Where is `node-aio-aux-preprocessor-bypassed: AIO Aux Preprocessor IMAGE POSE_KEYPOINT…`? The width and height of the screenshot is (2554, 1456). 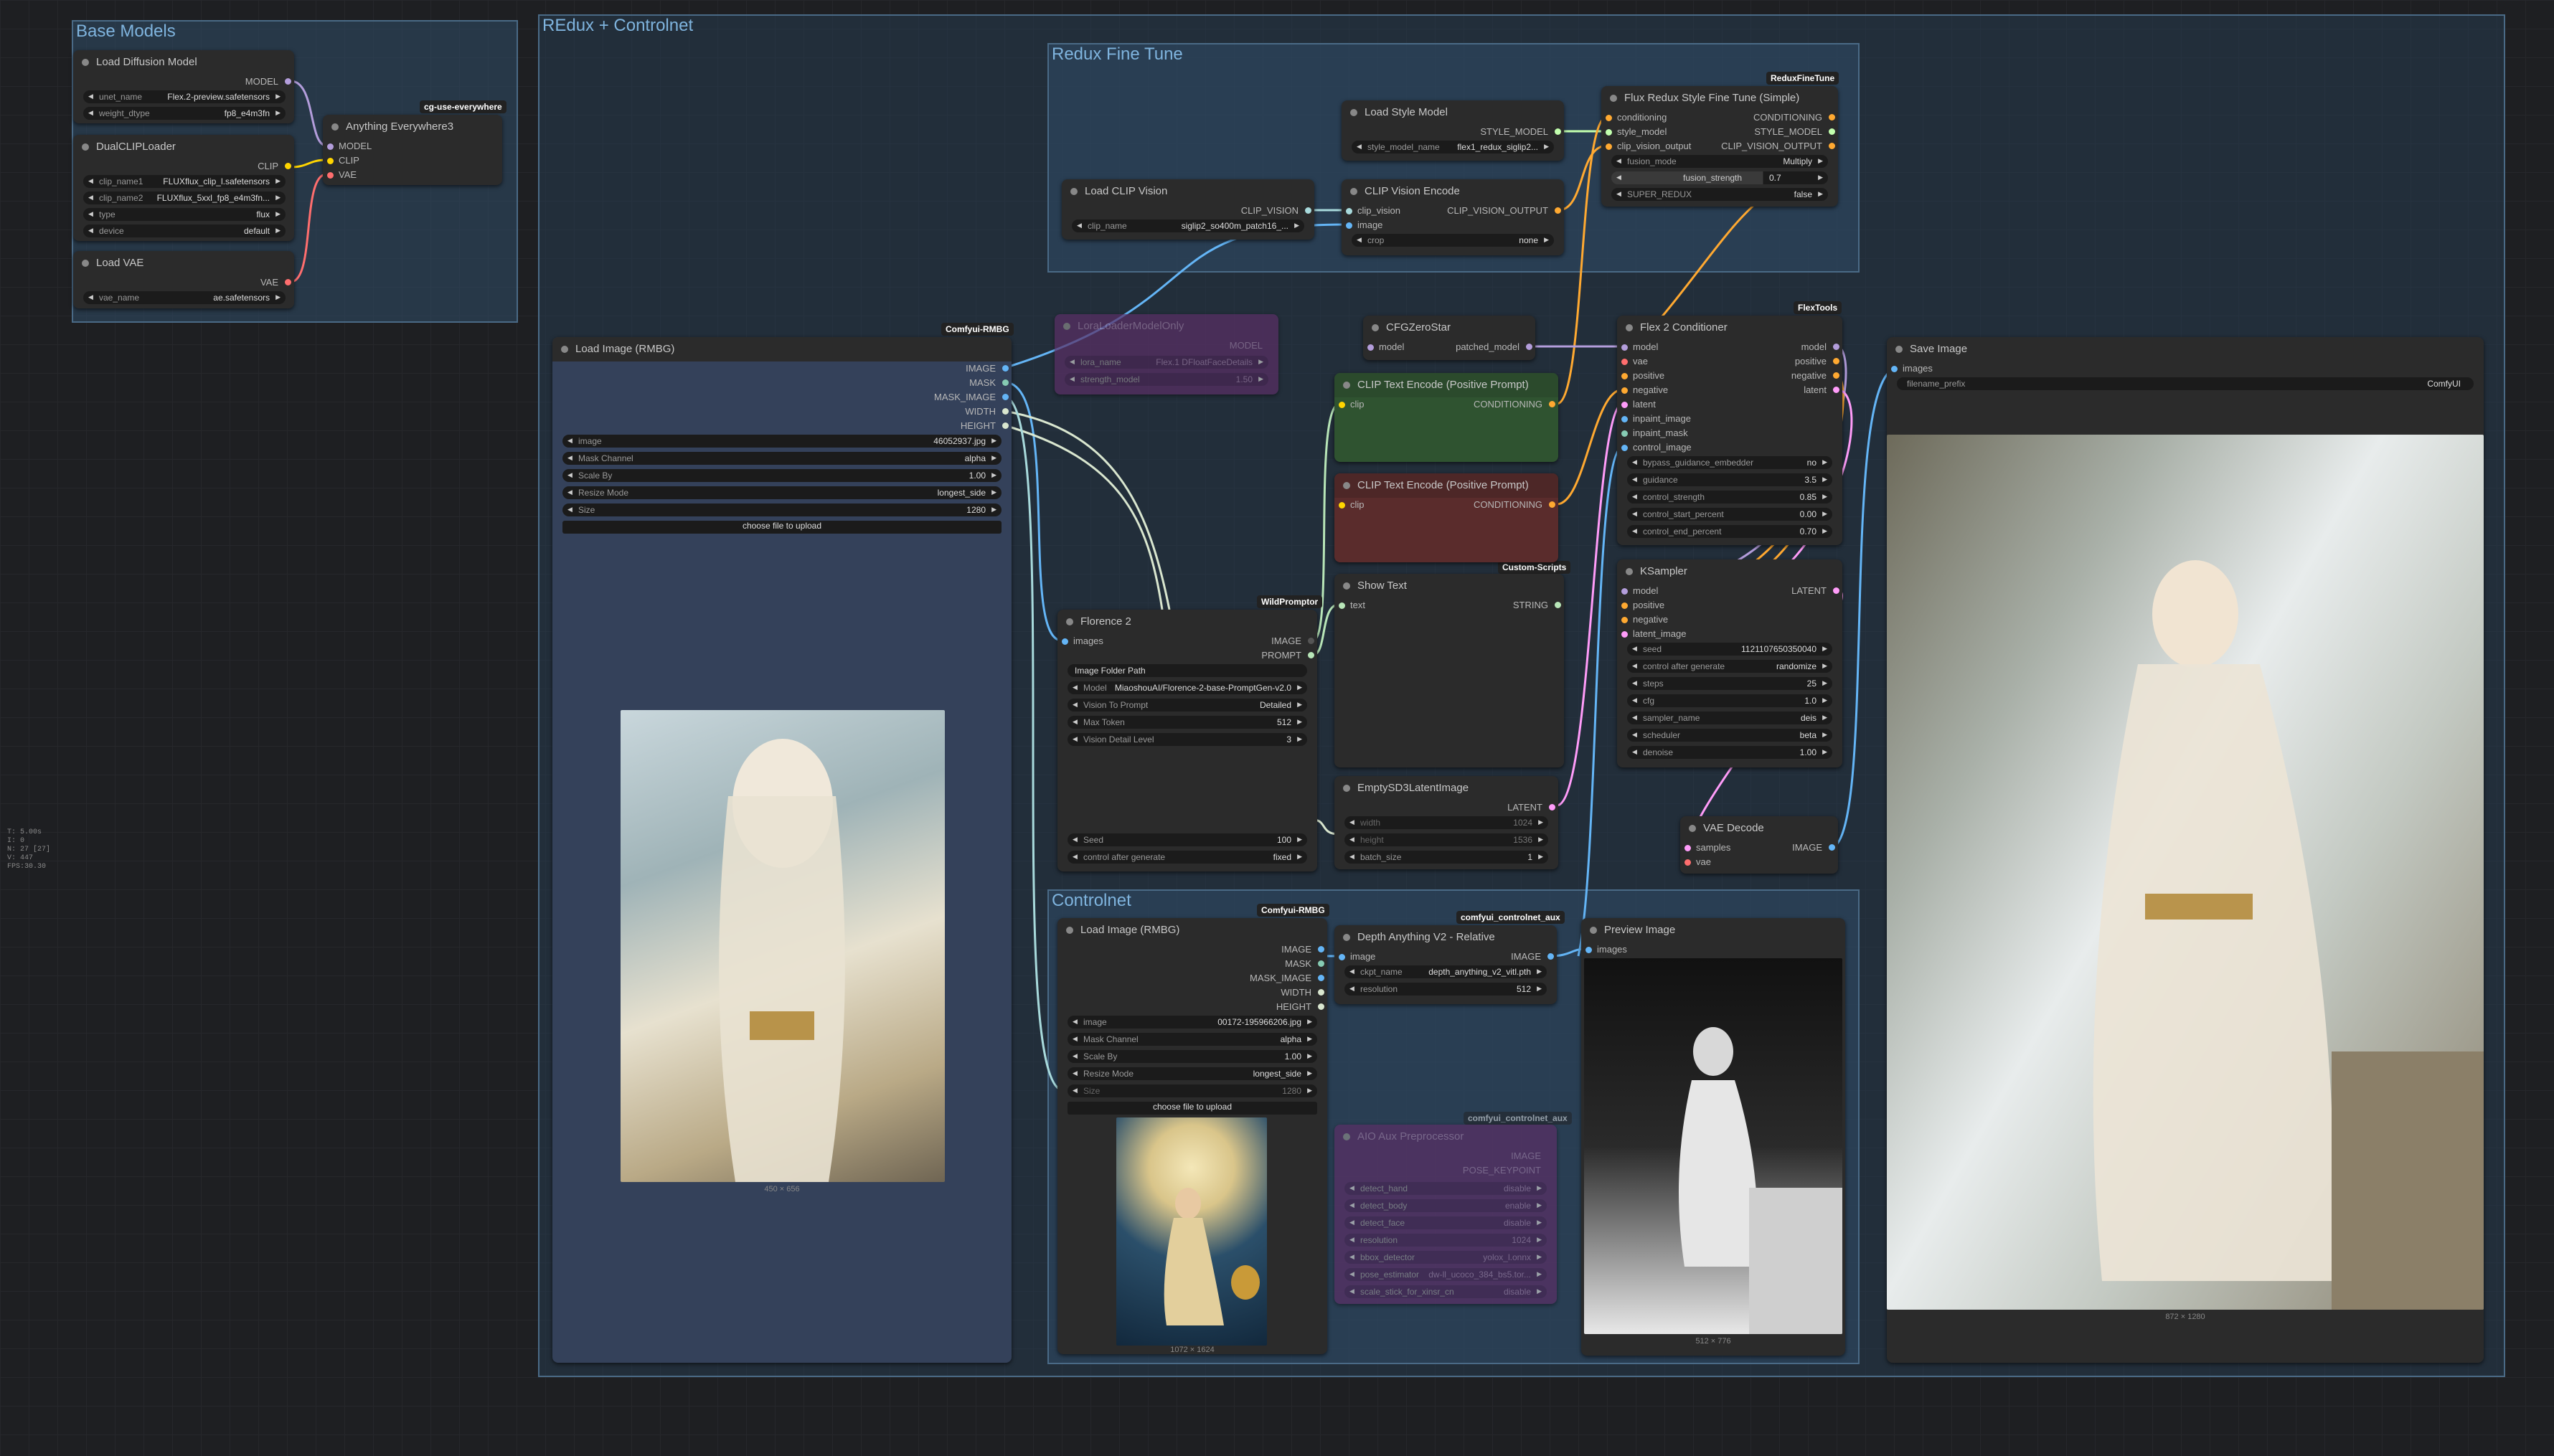 node-aio-aux-preprocessor-bypassed: AIO Aux Preprocessor IMAGE POSE_KEYPOINT… is located at coordinates (1445, 1214).